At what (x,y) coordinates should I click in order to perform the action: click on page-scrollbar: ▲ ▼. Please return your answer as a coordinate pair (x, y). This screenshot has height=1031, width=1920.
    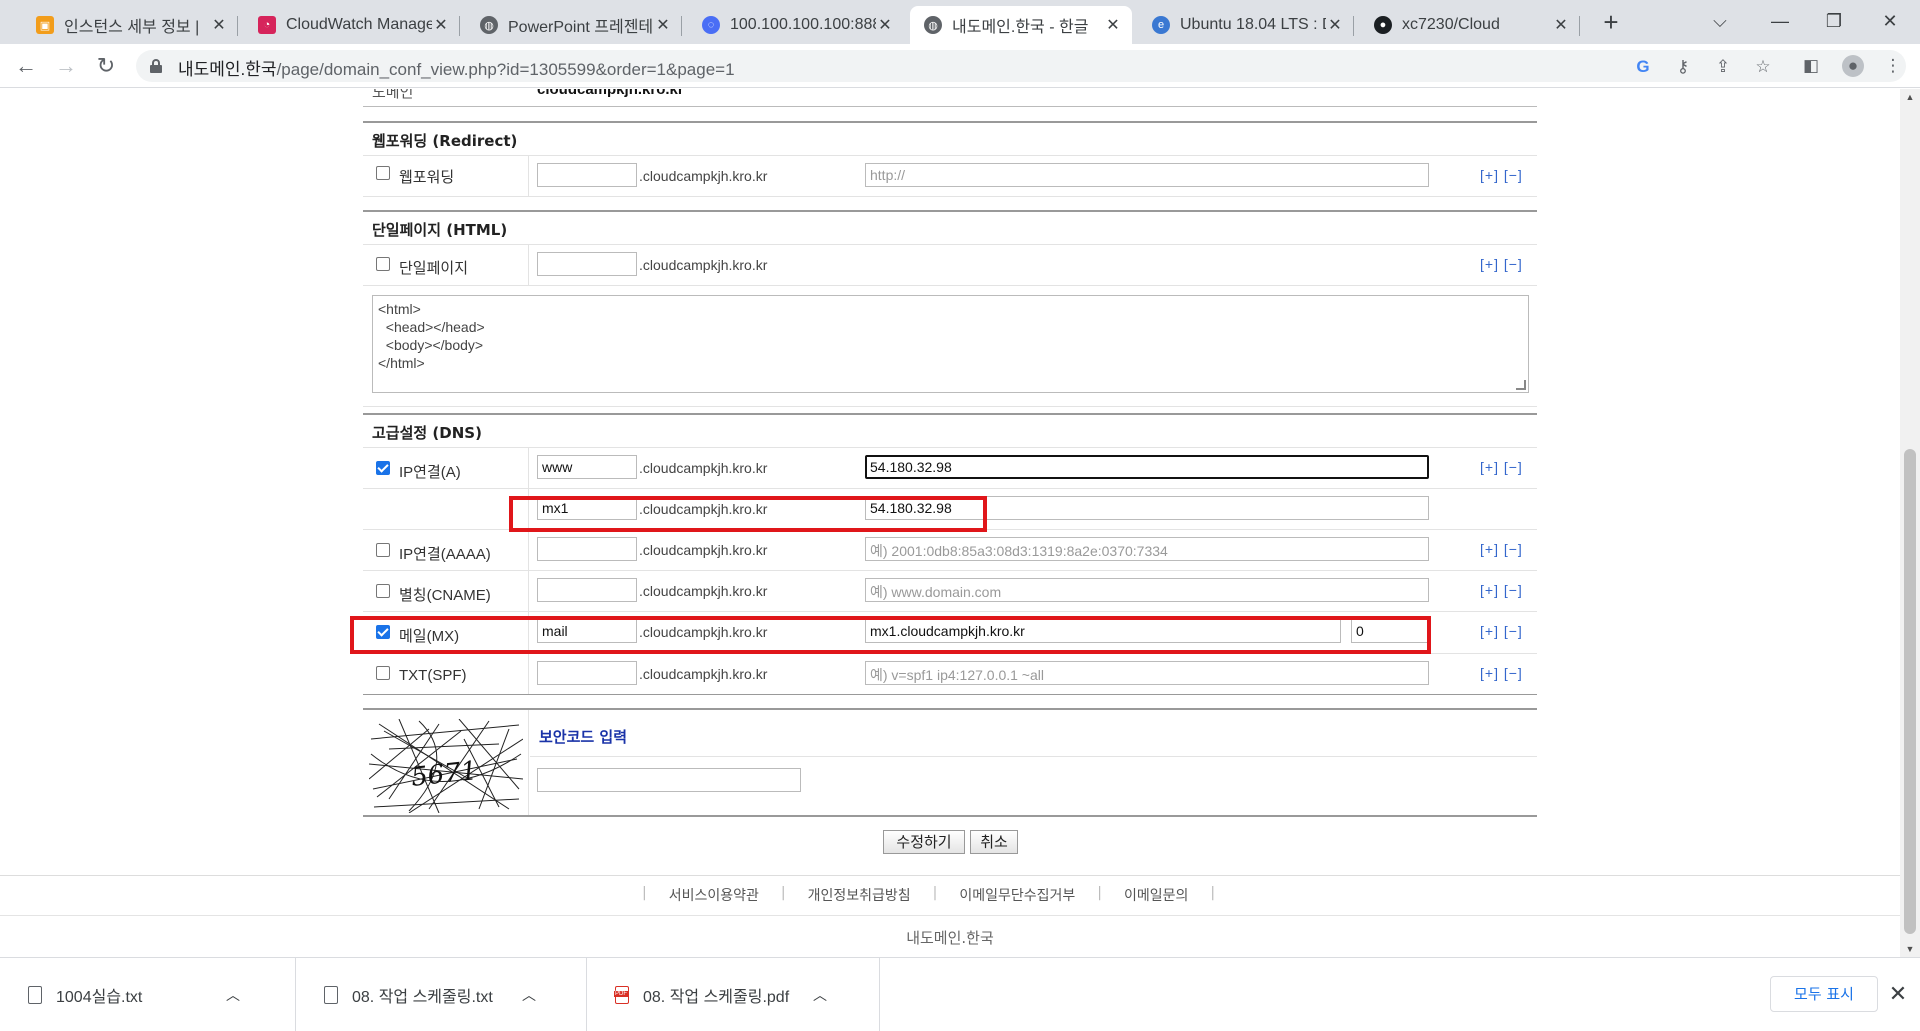
    Looking at the image, I should click on (1910, 523).